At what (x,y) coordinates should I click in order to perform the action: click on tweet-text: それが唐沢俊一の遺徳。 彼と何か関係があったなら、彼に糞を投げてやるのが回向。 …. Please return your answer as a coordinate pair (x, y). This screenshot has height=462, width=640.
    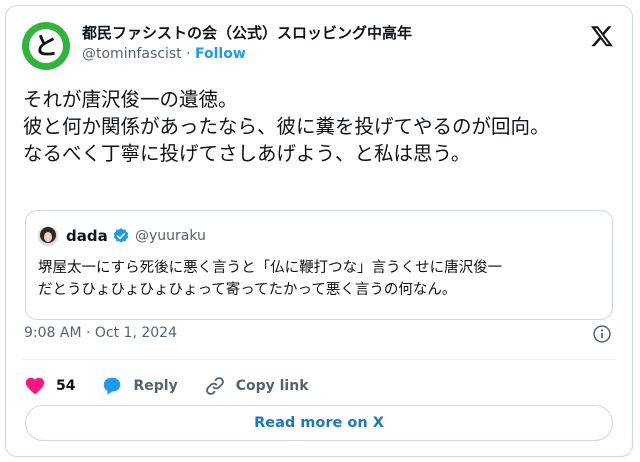
    Looking at the image, I should click on (286, 126).